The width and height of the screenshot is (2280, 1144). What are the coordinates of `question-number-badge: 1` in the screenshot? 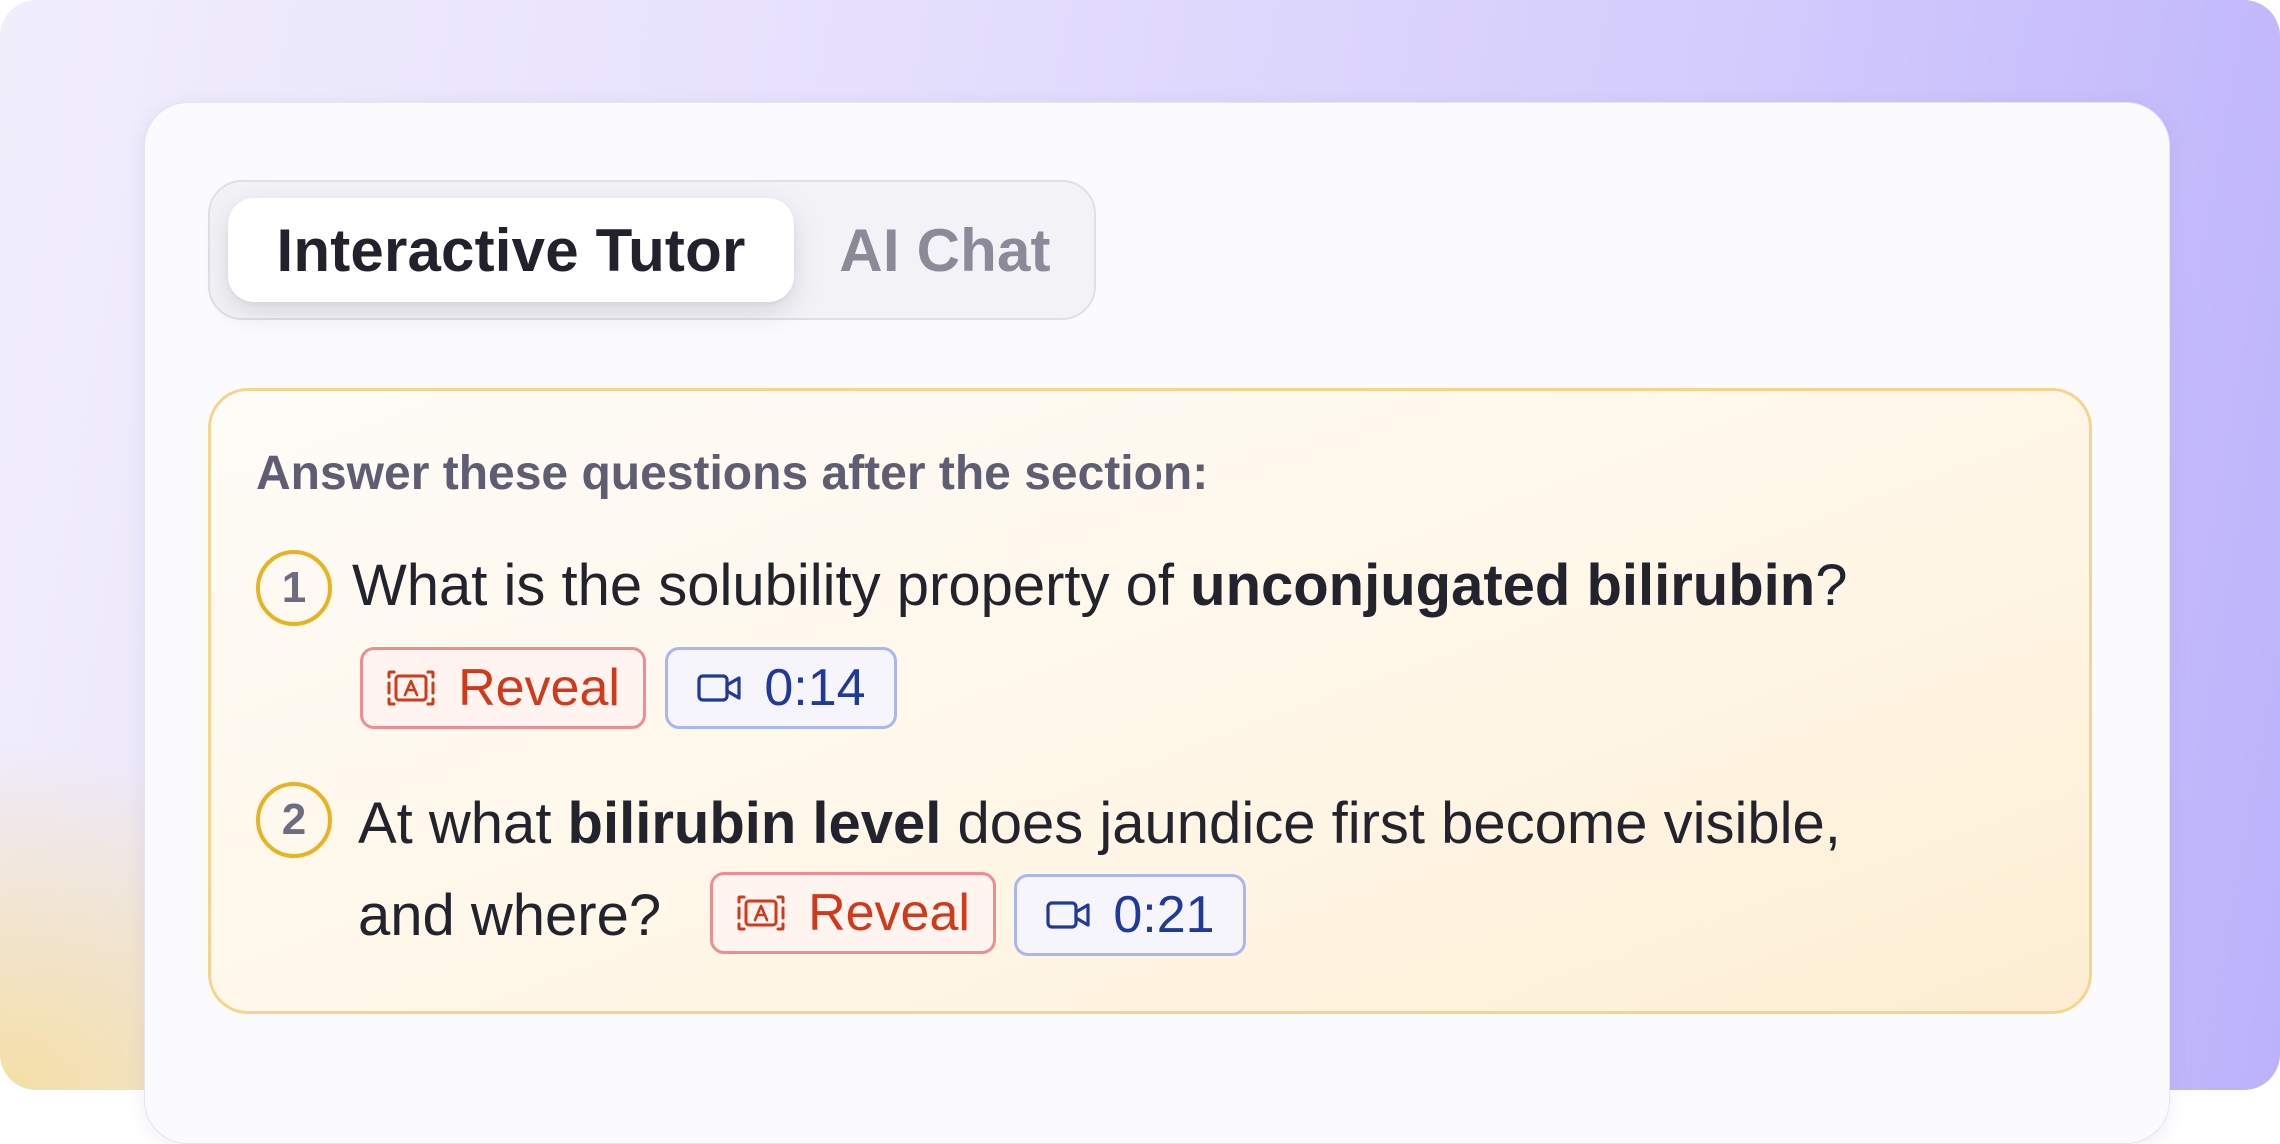 It's located at (294, 588).